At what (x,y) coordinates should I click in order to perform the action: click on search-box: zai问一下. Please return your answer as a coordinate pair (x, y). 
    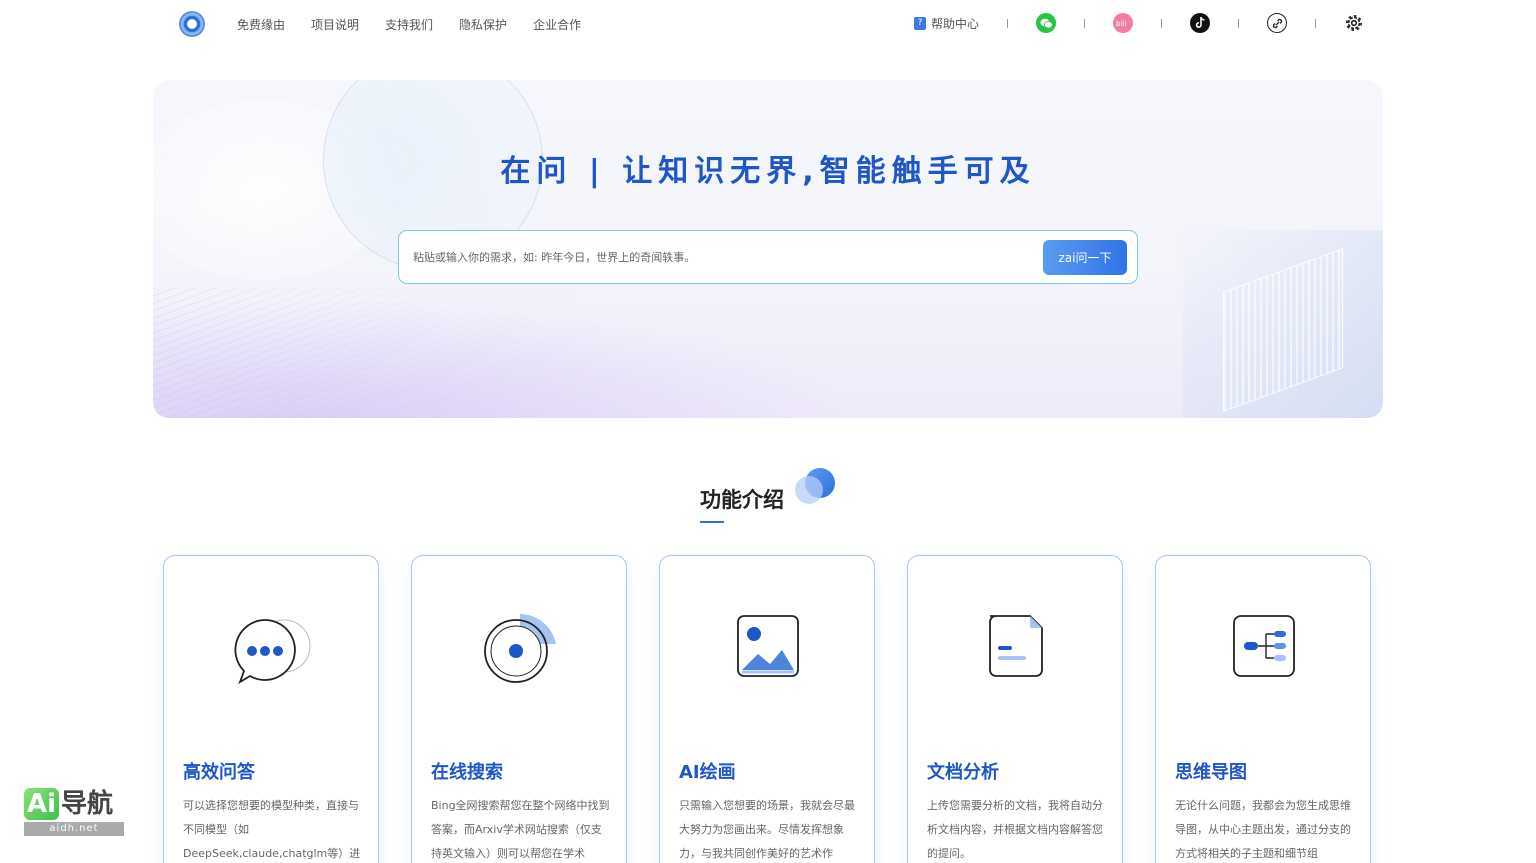
    Looking at the image, I should click on (768, 257).